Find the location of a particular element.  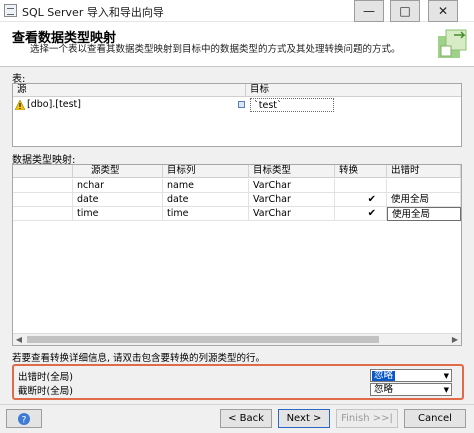

cancel-button: Cancel is located at coordinates (435, 418).